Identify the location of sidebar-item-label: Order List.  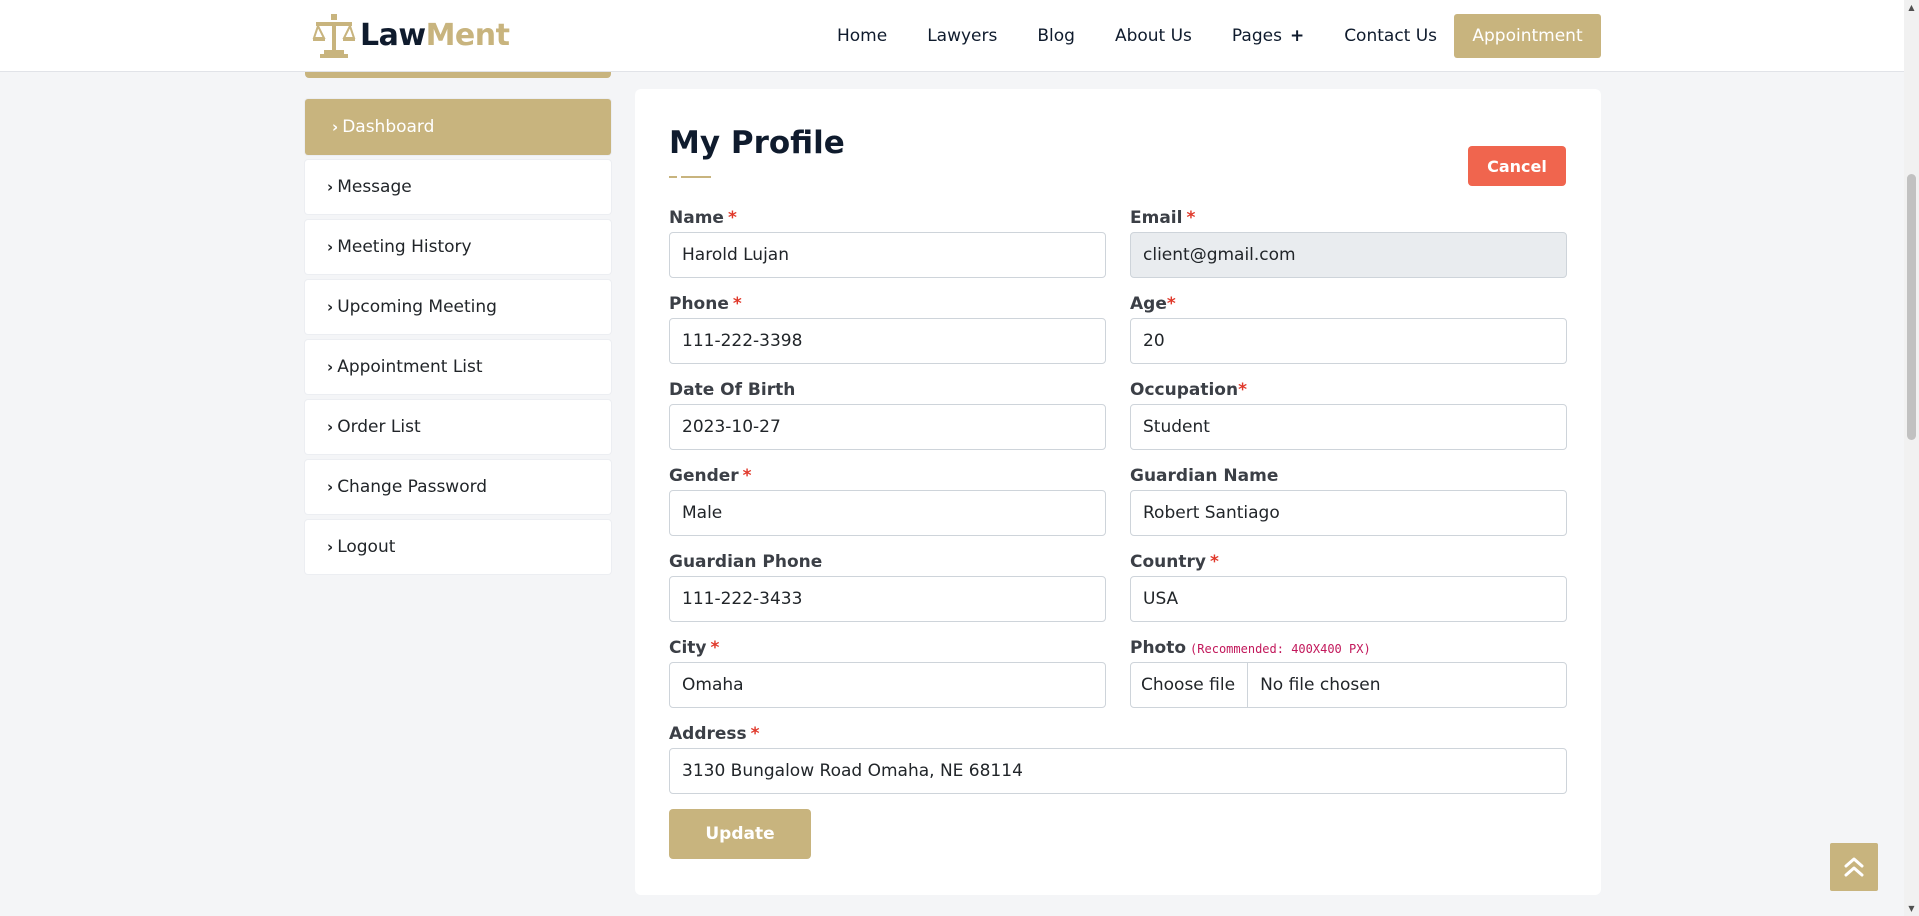
(379, 427).